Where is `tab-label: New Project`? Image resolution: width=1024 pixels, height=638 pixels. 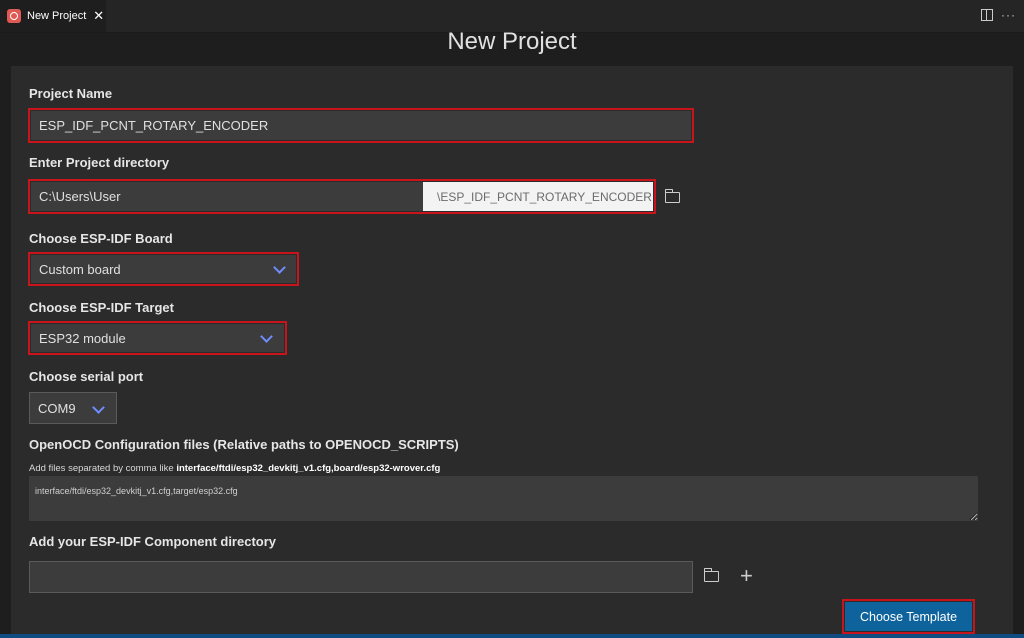
tab-label: New Project is located at coordinates (57, 16).